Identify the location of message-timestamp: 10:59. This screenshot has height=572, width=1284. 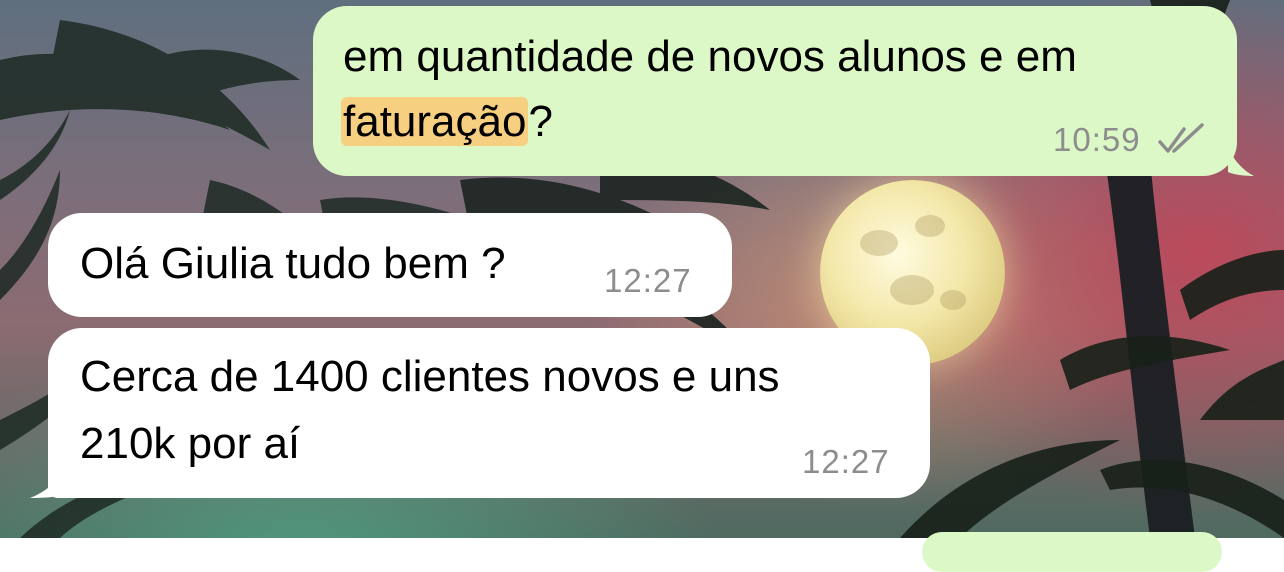
(1097, 139).